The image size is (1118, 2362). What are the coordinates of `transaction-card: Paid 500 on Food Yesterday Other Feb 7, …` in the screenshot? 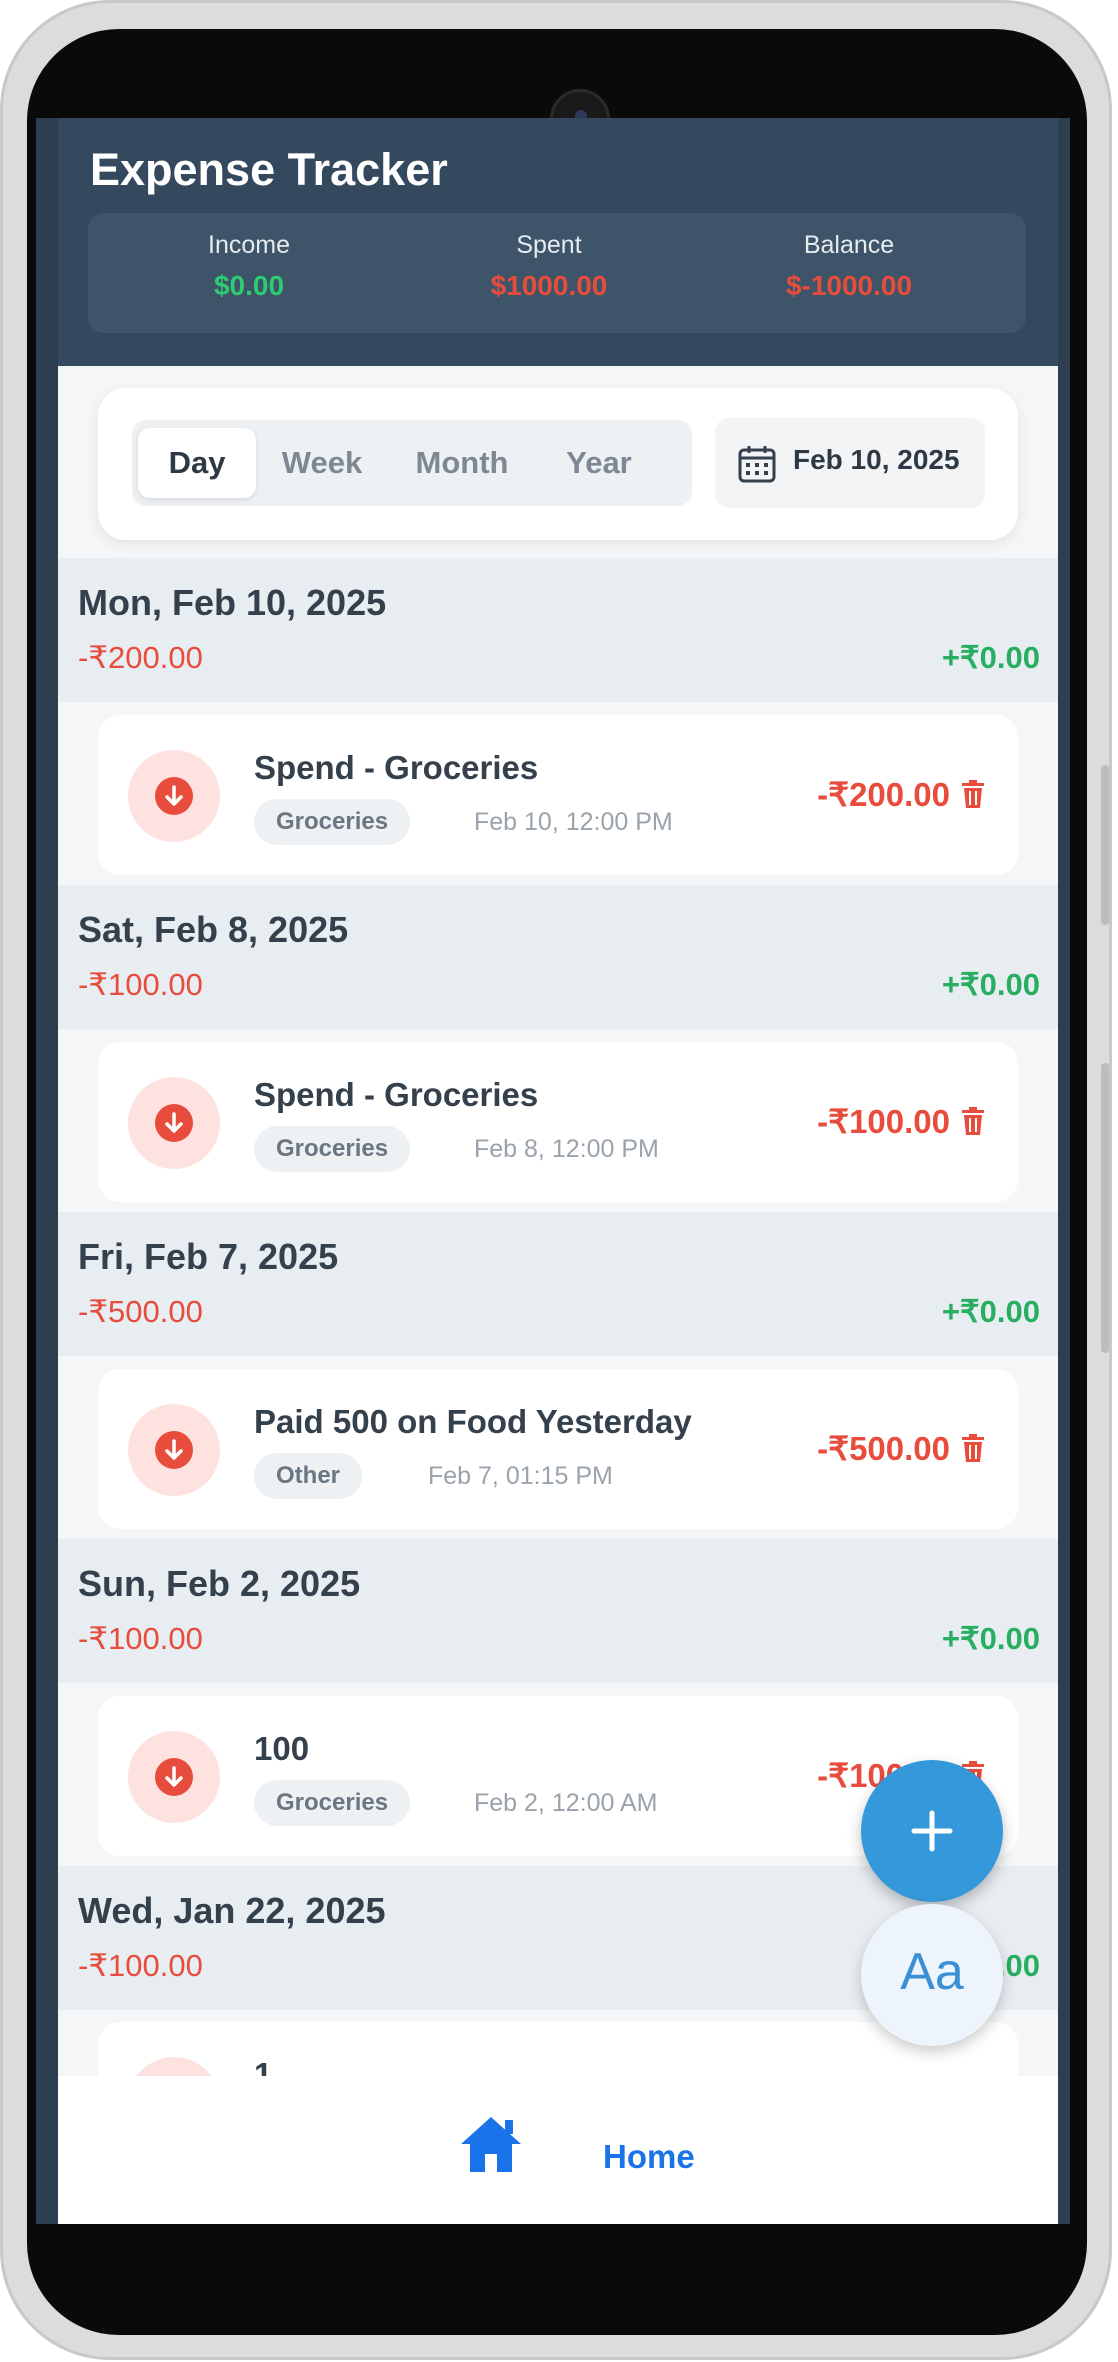 It's located at (558, 1449).